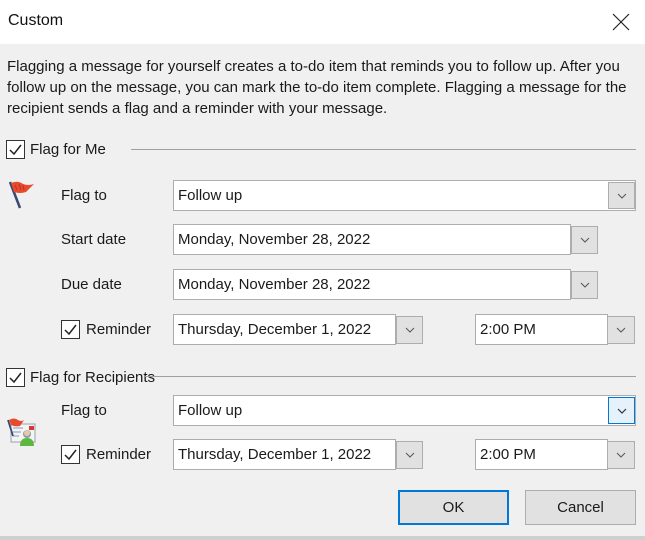  Describe the element at coordinates (119, 329) in the screenshot. I see `my-reminder-label: Reminder` at that location.